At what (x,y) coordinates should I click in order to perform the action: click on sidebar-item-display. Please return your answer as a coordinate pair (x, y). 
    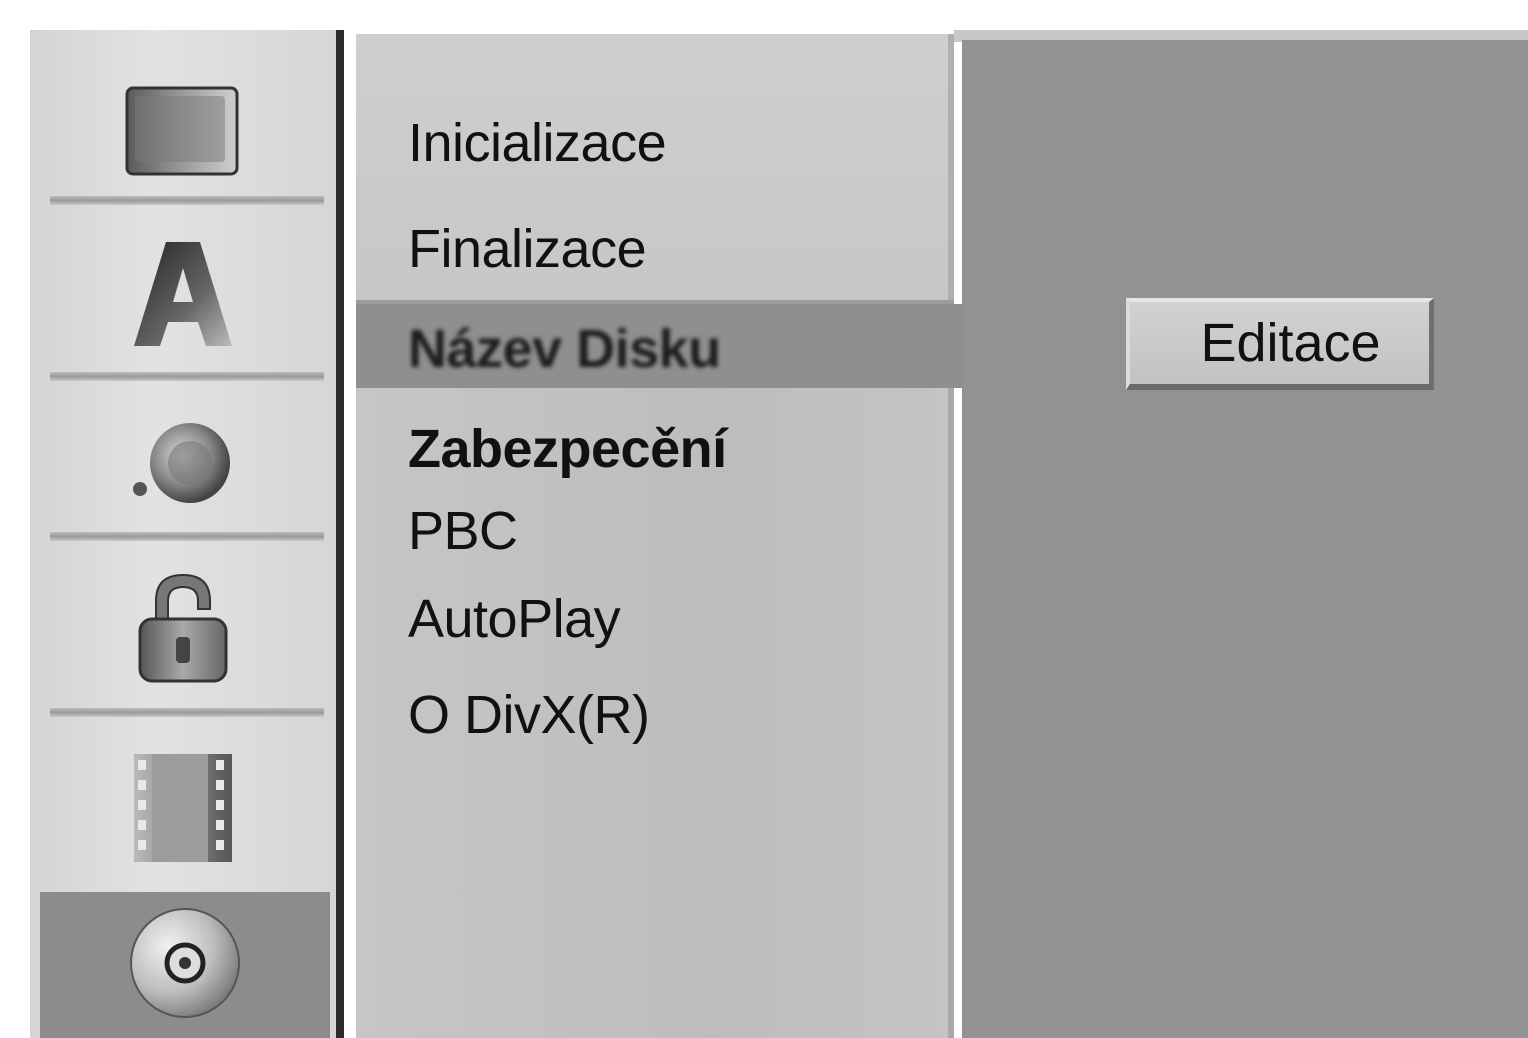
    Looking at the image, I should click on (183, 132).